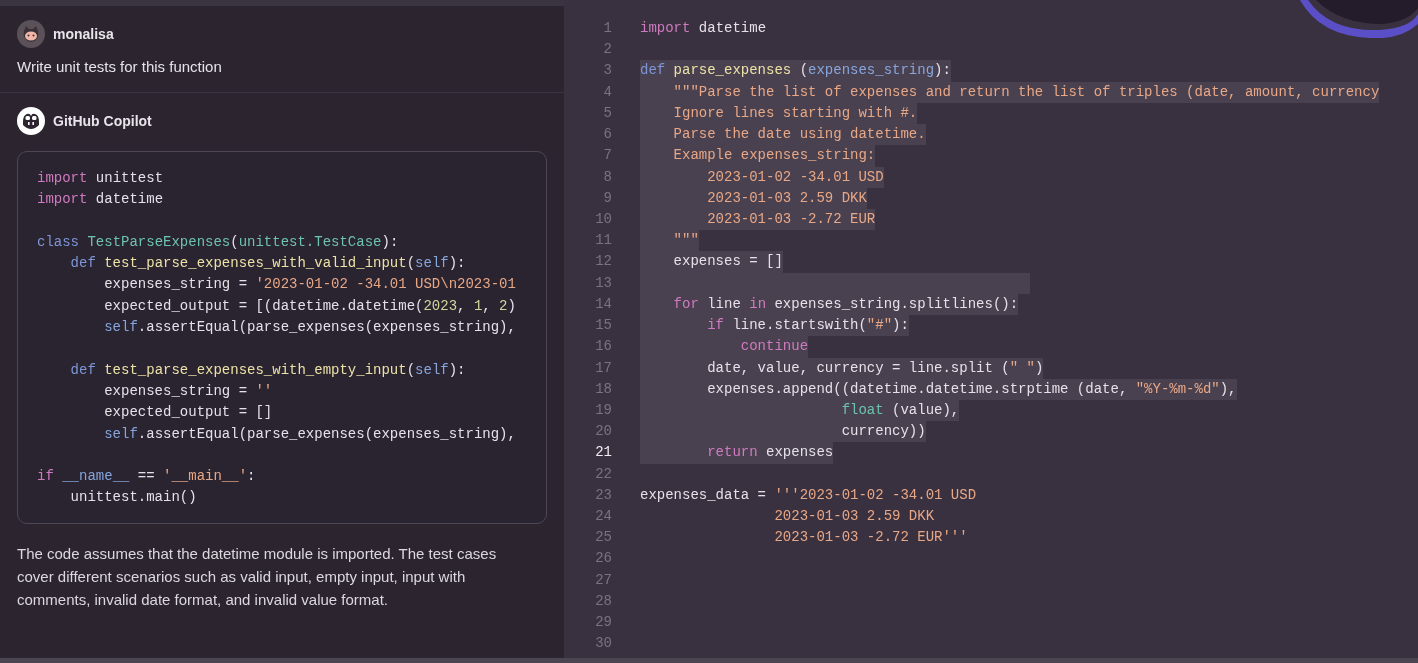 The height and width of the screenshot is (663, 1418). What do you see at coordinates (607, 113) in the screenshot?
I see `line-number: 5` at bounding box center [607, 113].